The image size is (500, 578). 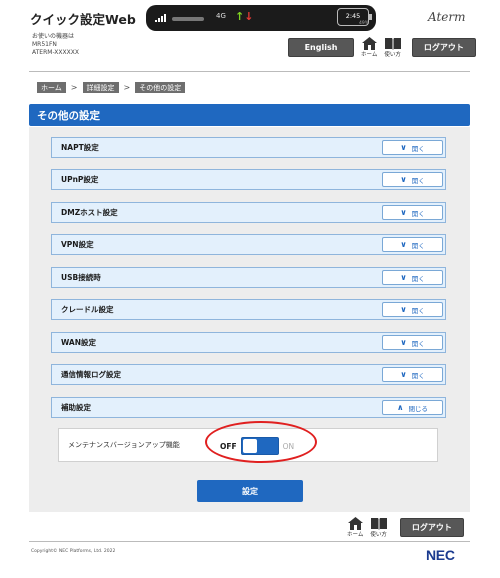 I want to click on accordion-dmz: DMZホスト設定 ∨ 開く, so click(x=248, y=212).